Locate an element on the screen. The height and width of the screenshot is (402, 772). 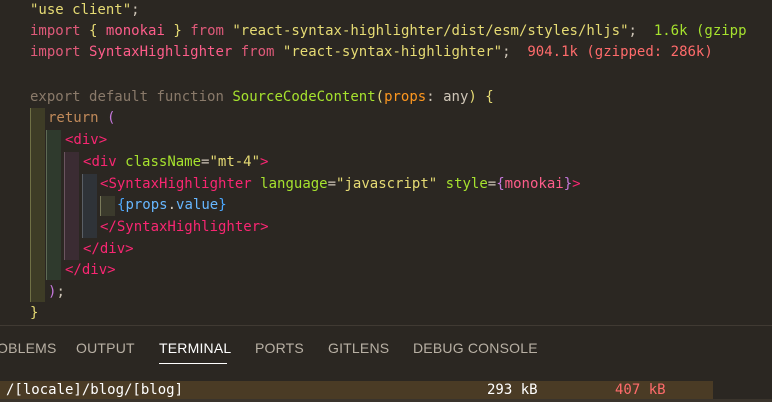
route-size: 293 kB is located at coordinates (512, 390).